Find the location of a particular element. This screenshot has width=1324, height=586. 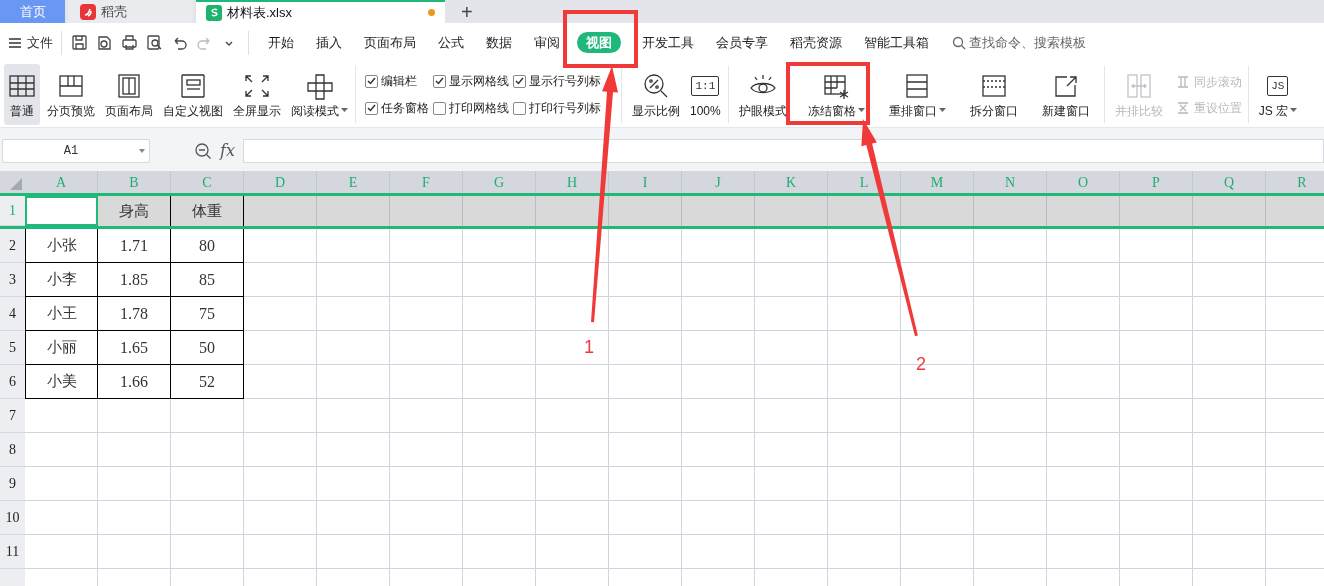

ribbon-tab: 稻壳资源 is located at coordinates (816, 42).